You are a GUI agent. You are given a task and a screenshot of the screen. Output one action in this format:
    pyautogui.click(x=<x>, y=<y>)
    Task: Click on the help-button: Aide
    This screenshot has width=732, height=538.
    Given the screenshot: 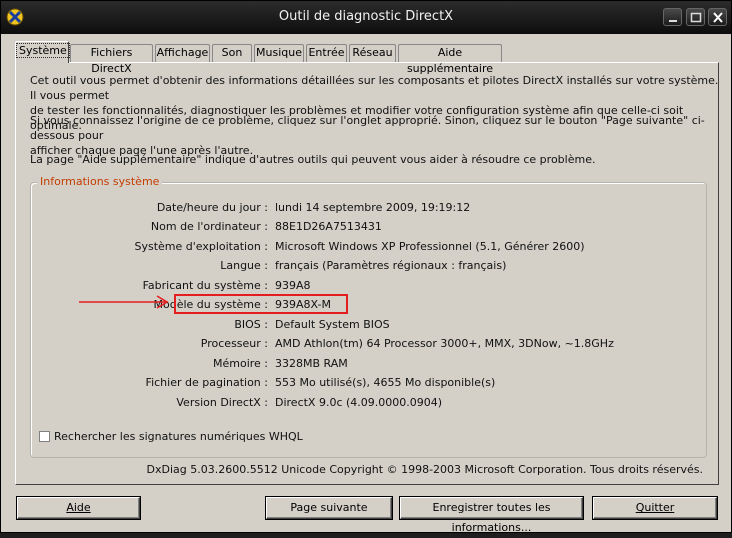 What is the action you would take?
    pyautogui.click(x=78, y=508)
    